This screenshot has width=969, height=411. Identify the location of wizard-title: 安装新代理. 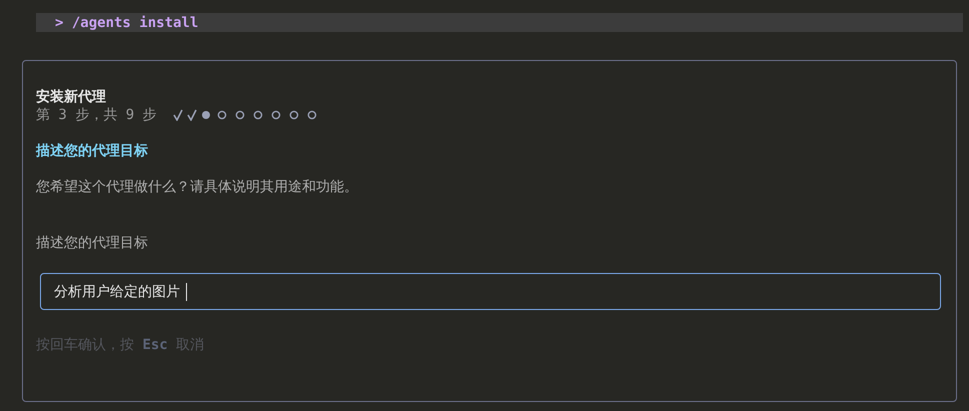
(71, 97).